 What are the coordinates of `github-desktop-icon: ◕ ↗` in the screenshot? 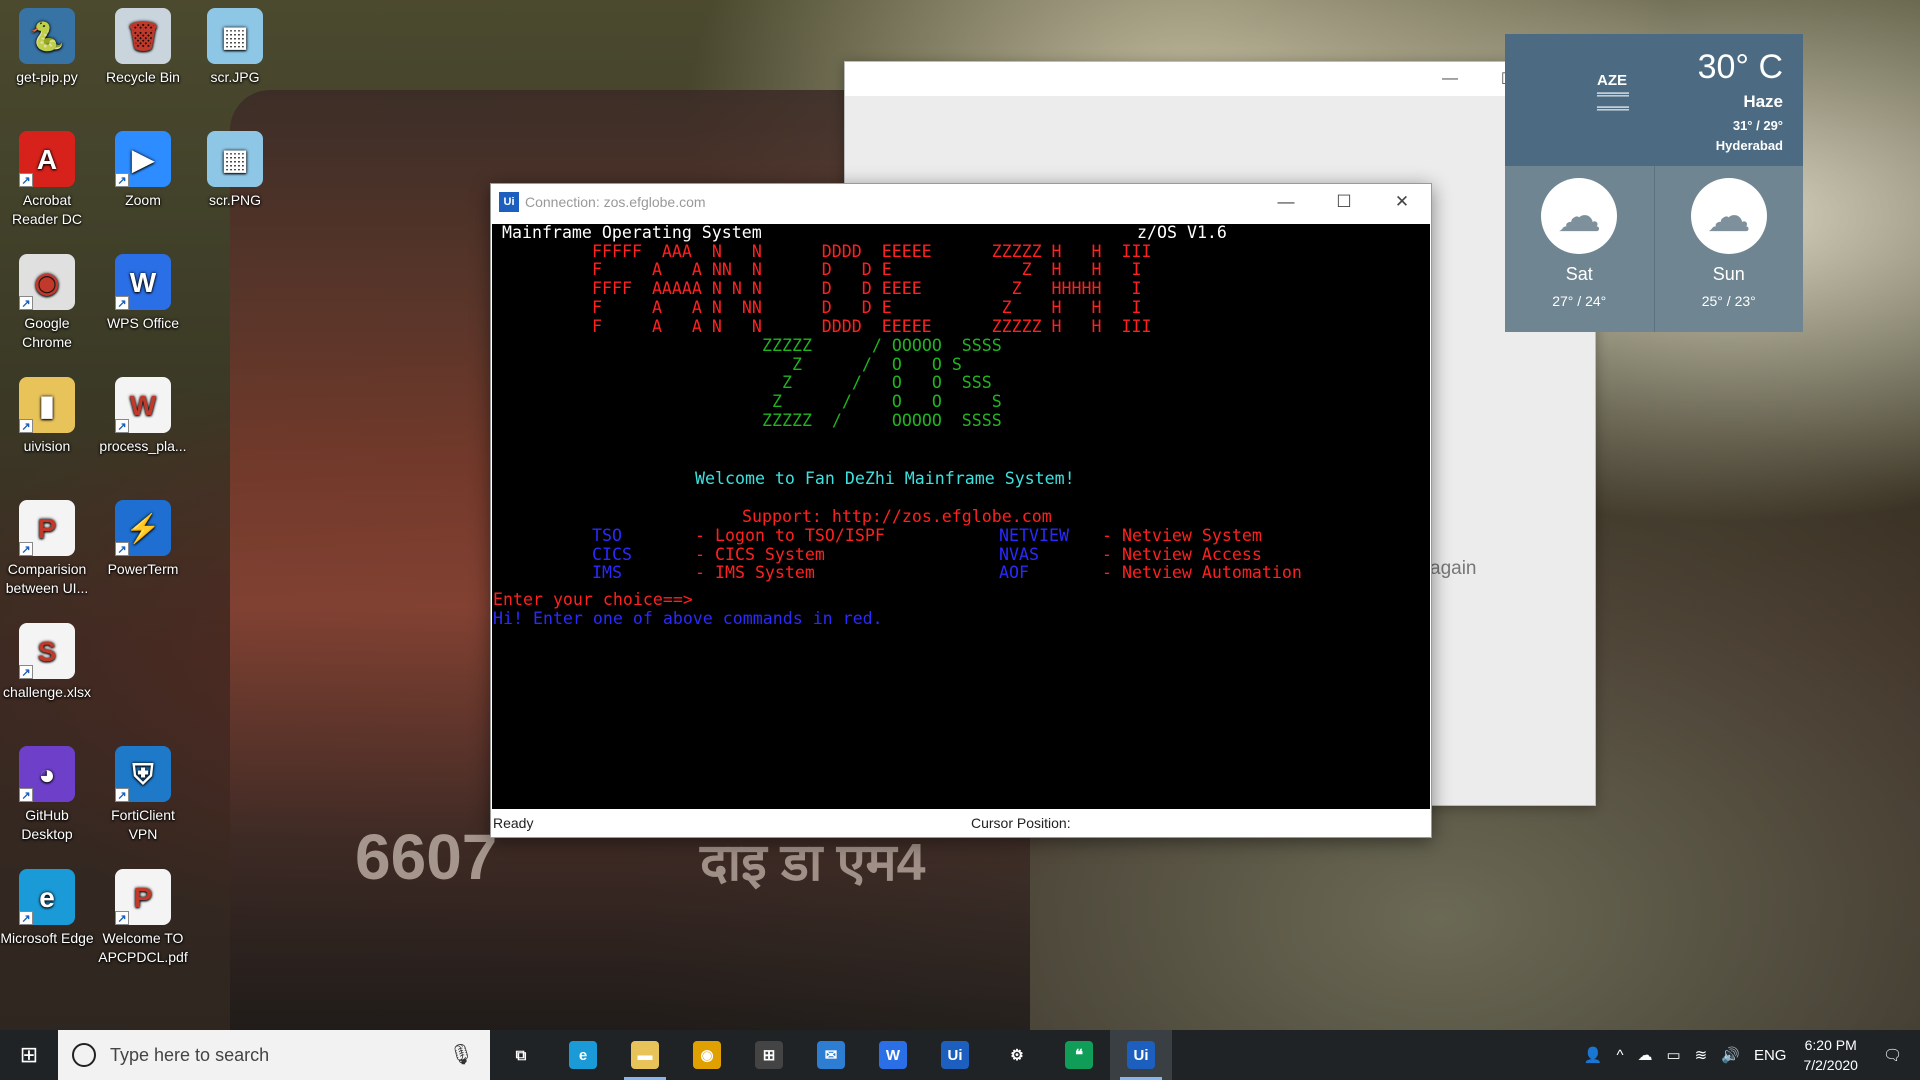 It's located at (47, 774).